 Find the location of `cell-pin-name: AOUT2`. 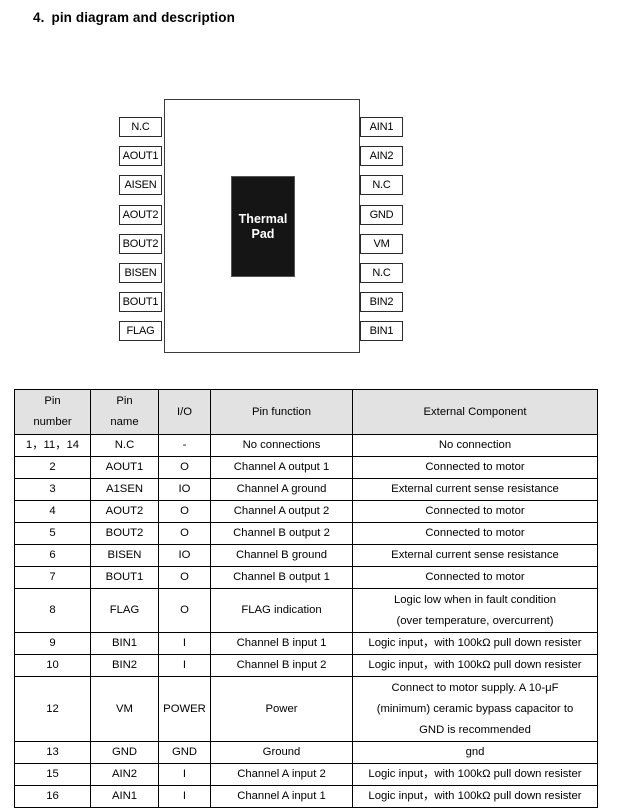

cell-pin-name: AOUT2 is located at coordinates (124, 511).